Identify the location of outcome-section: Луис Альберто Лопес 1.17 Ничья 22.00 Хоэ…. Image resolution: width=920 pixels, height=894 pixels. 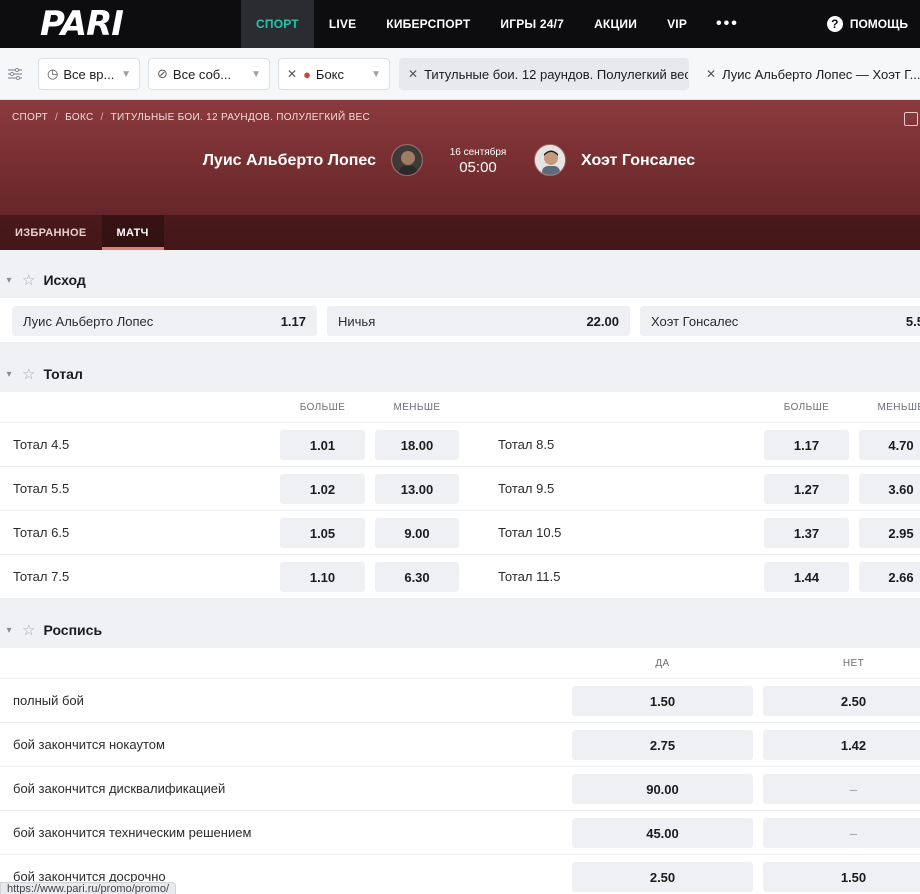
(460, 320).